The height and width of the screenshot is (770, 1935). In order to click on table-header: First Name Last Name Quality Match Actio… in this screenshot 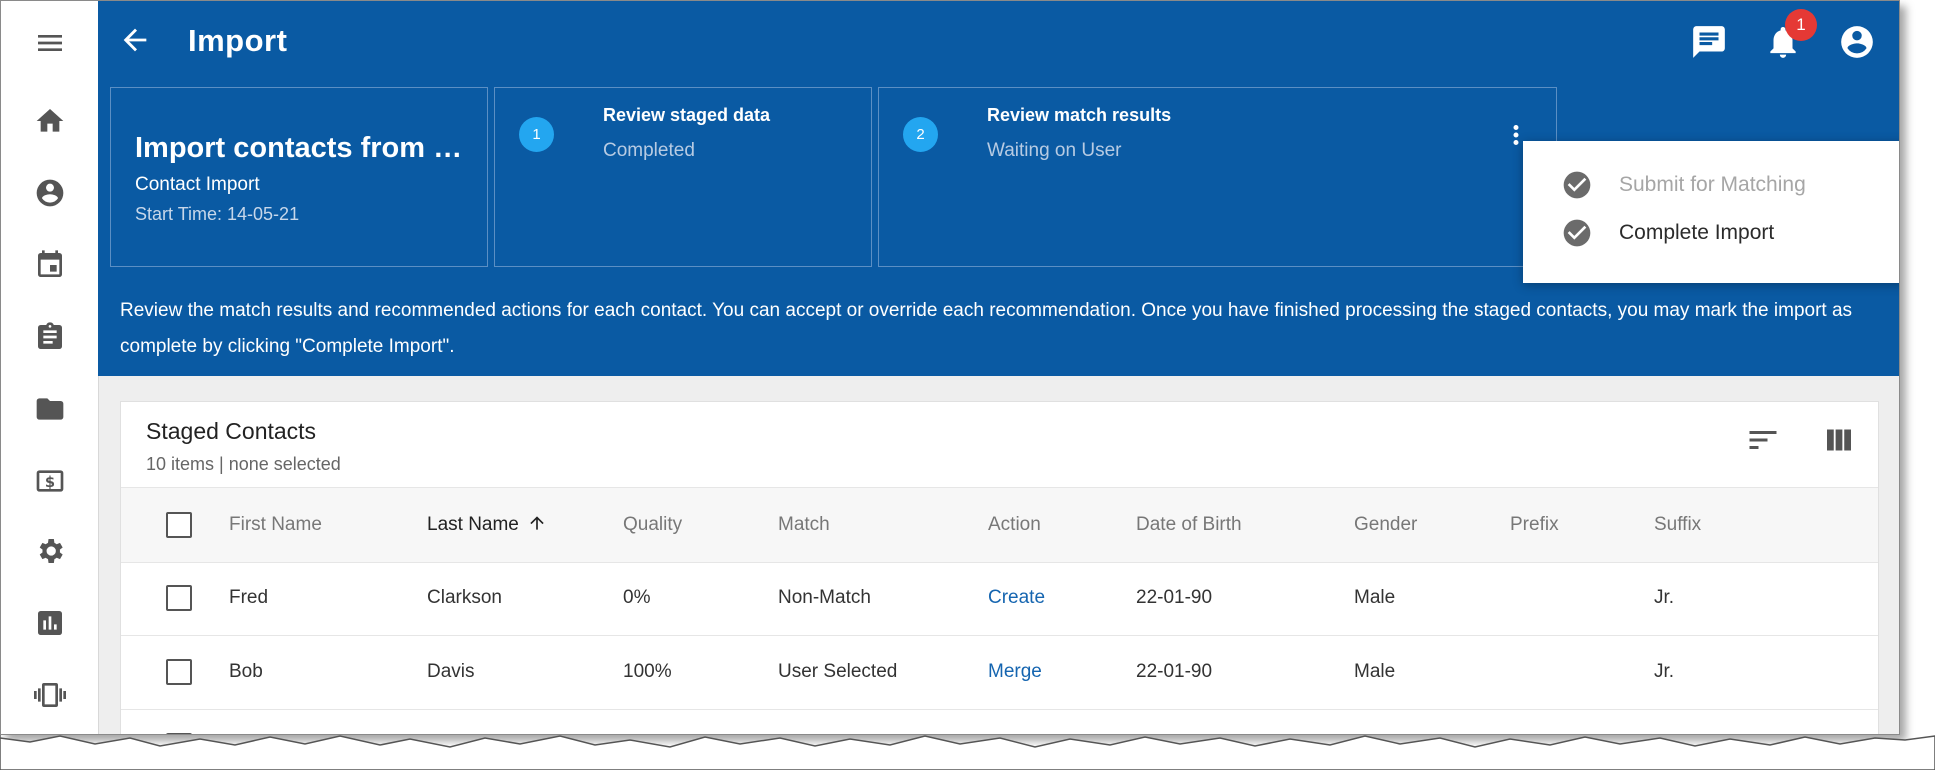, I will do `click(999, 525)`.